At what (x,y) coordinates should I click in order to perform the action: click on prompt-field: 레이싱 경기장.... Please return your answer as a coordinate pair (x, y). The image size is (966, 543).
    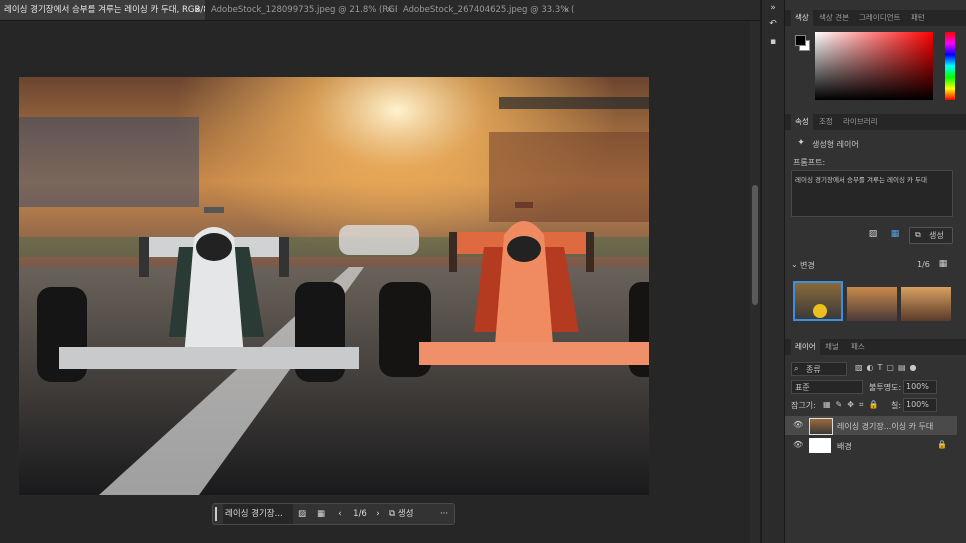
    Looking at the image, I should click on (258, 514).